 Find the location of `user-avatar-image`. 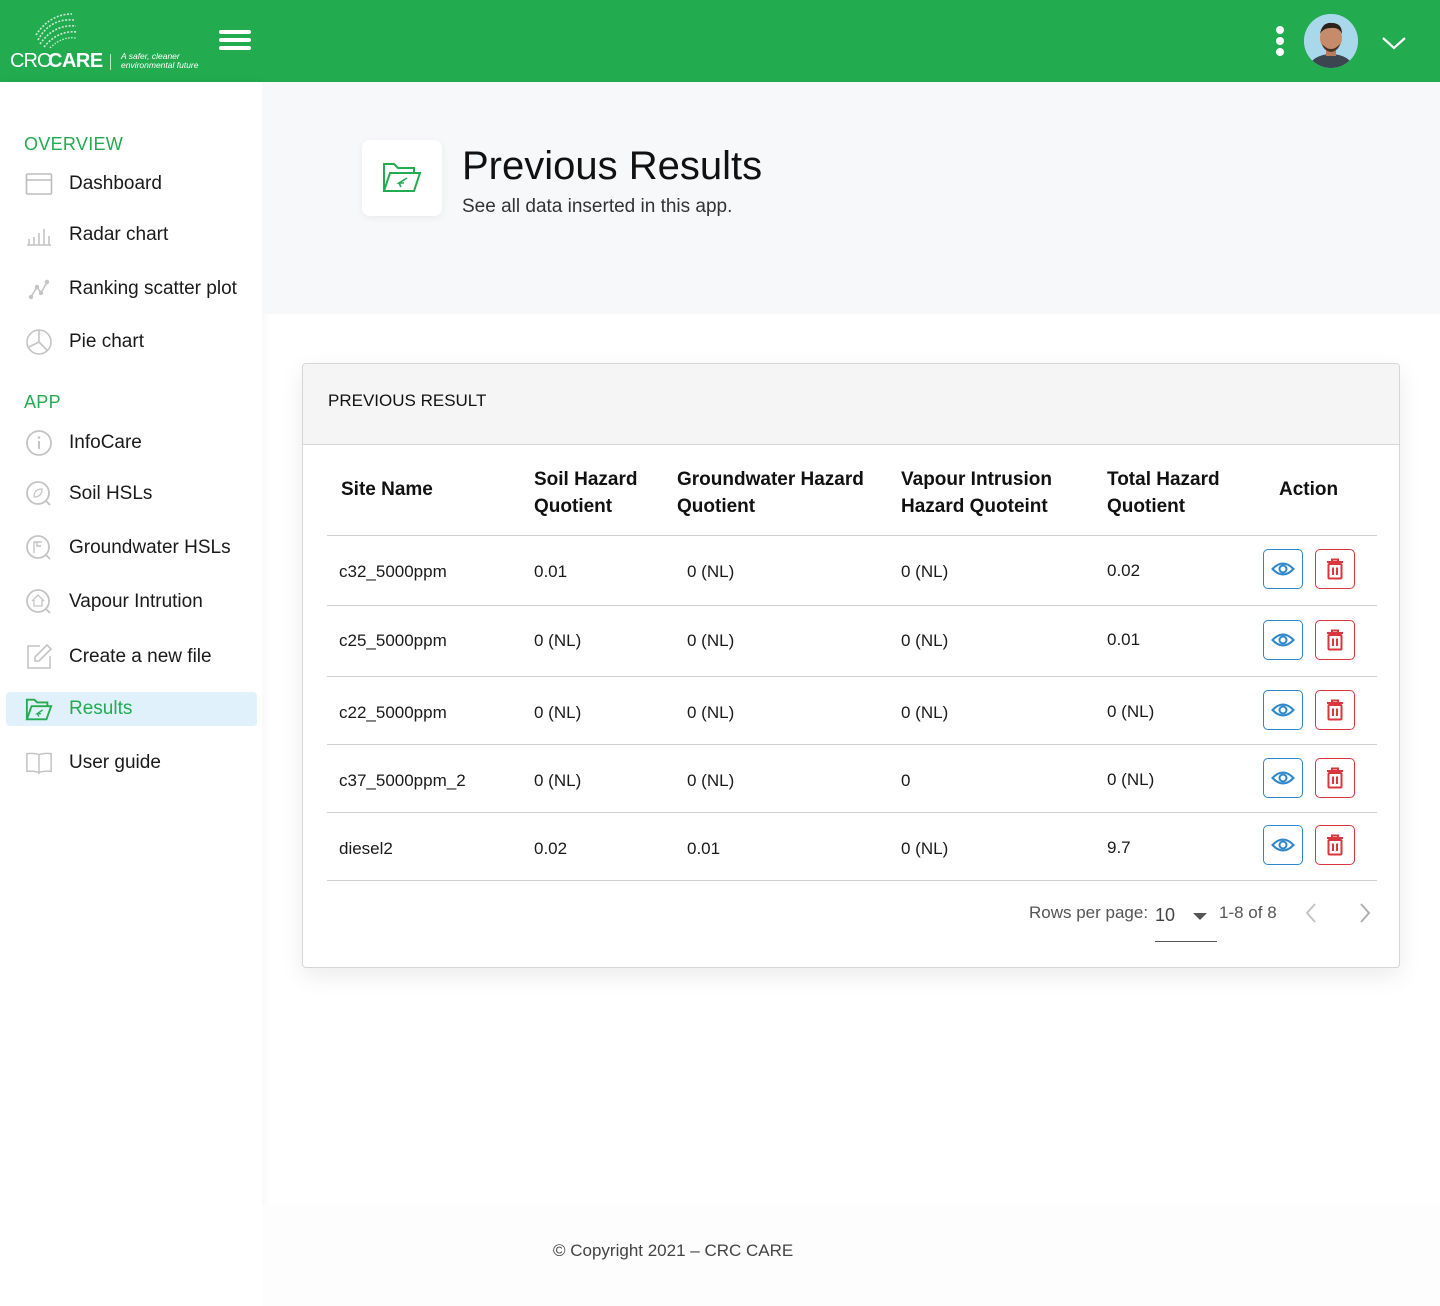

user-avatar-image is located at coordinates (1331, 41).